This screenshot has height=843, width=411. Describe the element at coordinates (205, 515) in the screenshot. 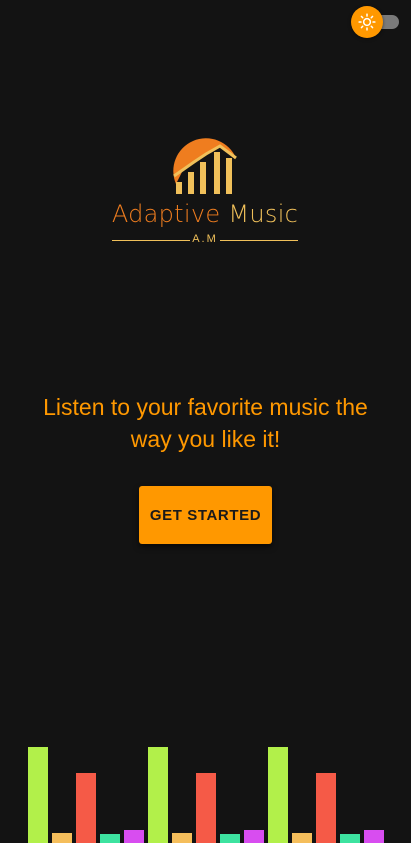

I see `get-started-button: GET STARTED` at that location.